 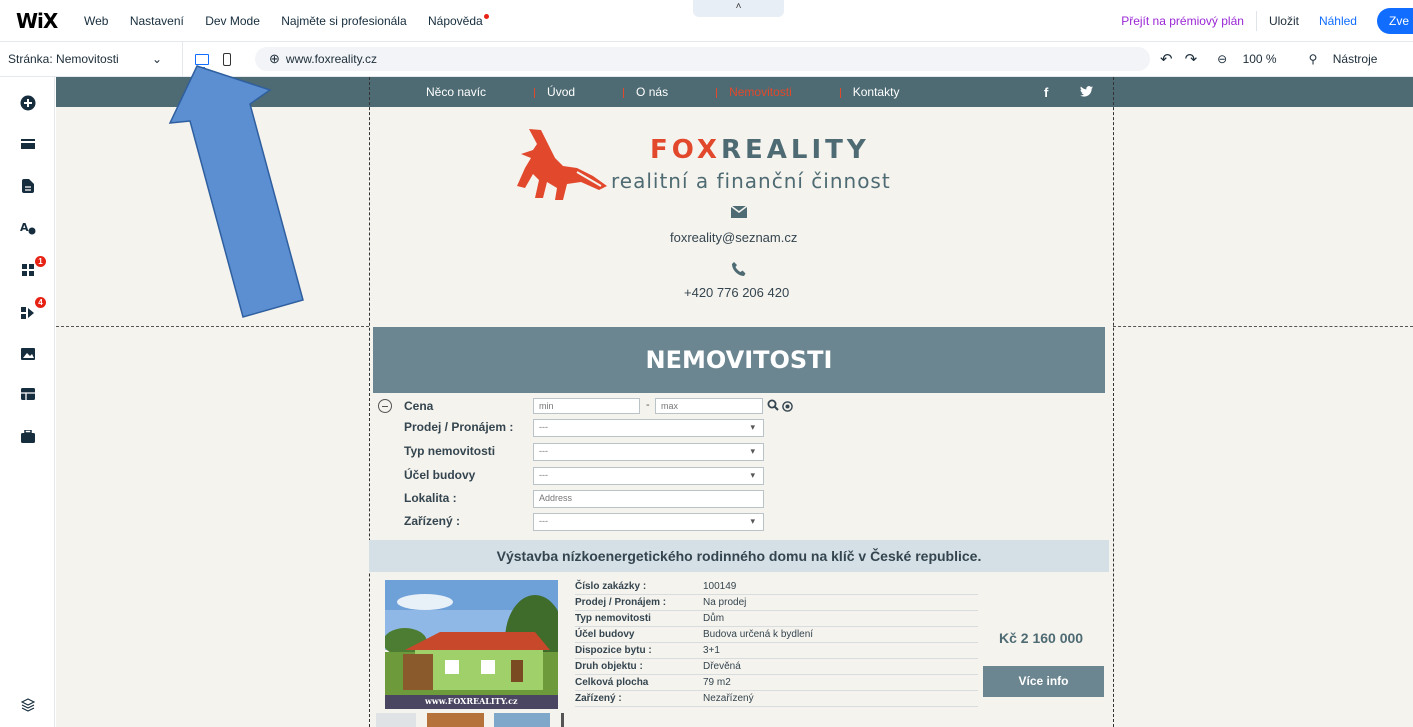 I want to click on sale-select: ---, so click(x=648, y=428).